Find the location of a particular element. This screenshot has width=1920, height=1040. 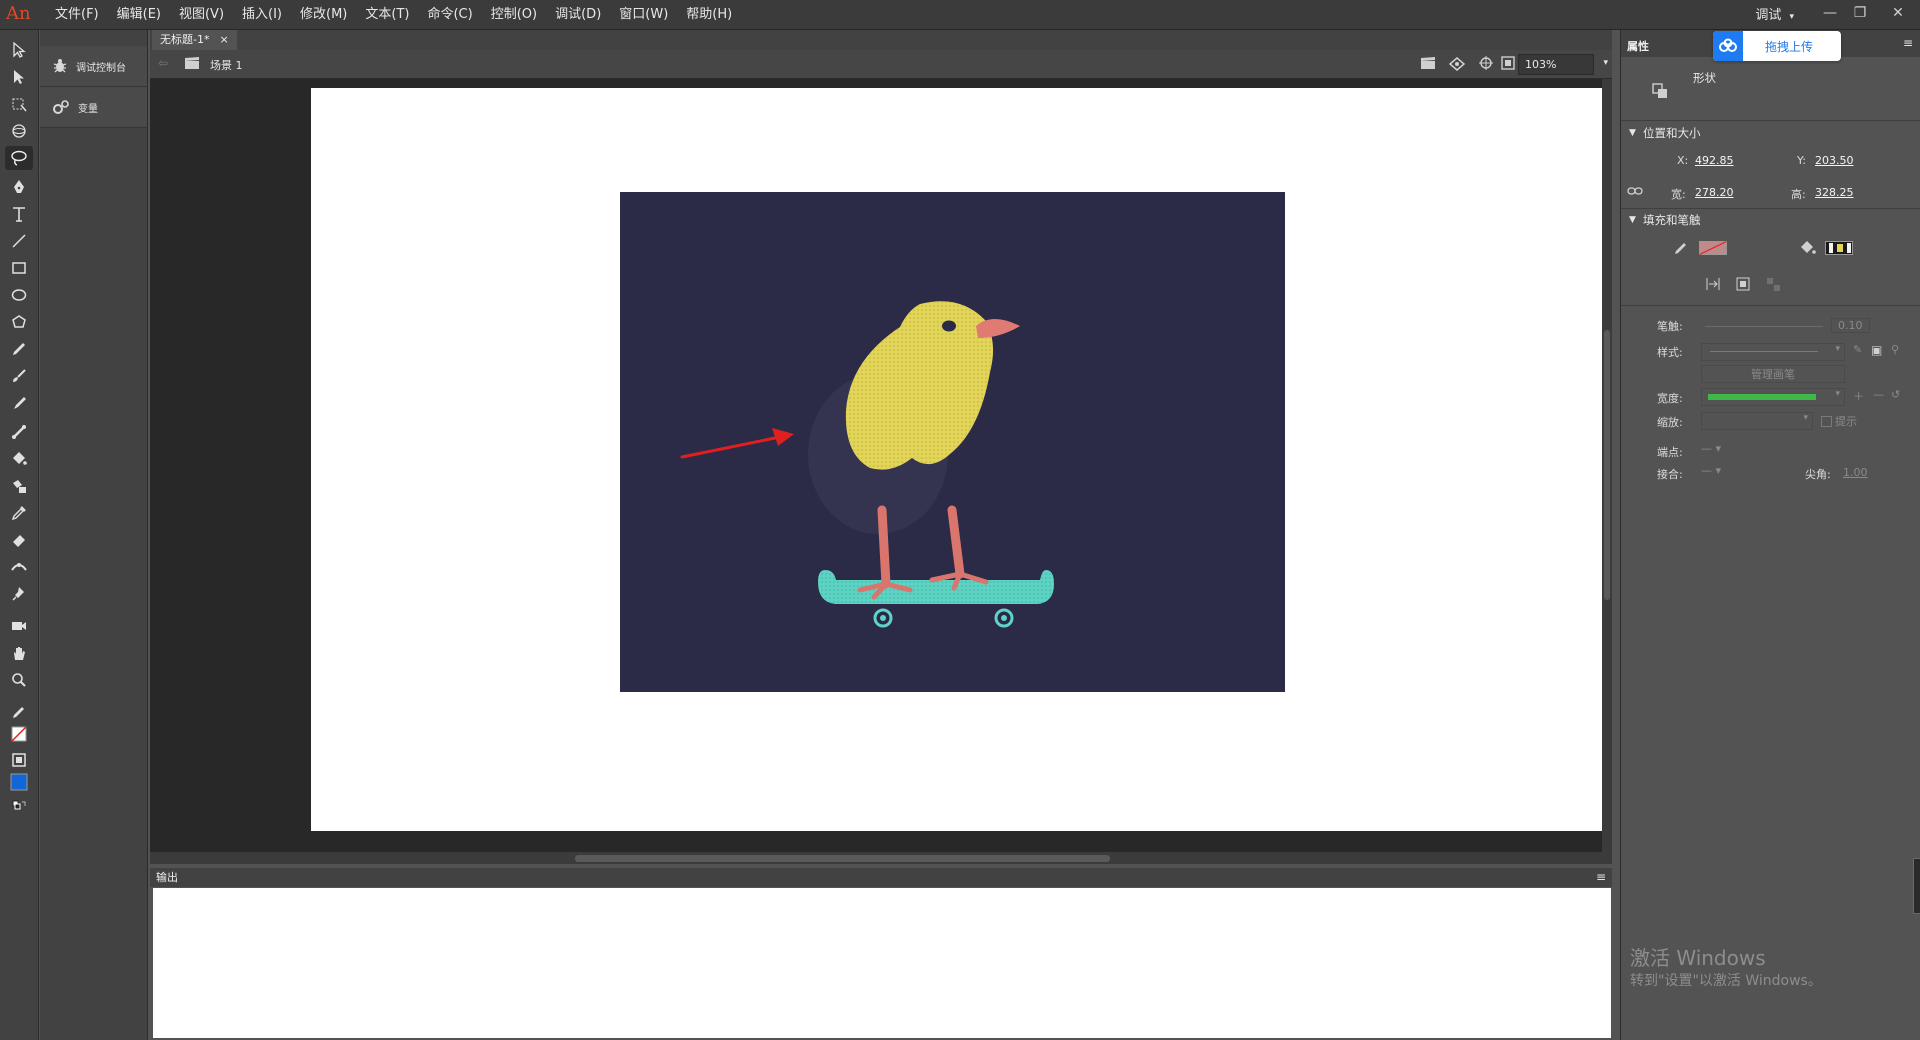

hint-label: 提示 is located at coordinates (1846, 421).